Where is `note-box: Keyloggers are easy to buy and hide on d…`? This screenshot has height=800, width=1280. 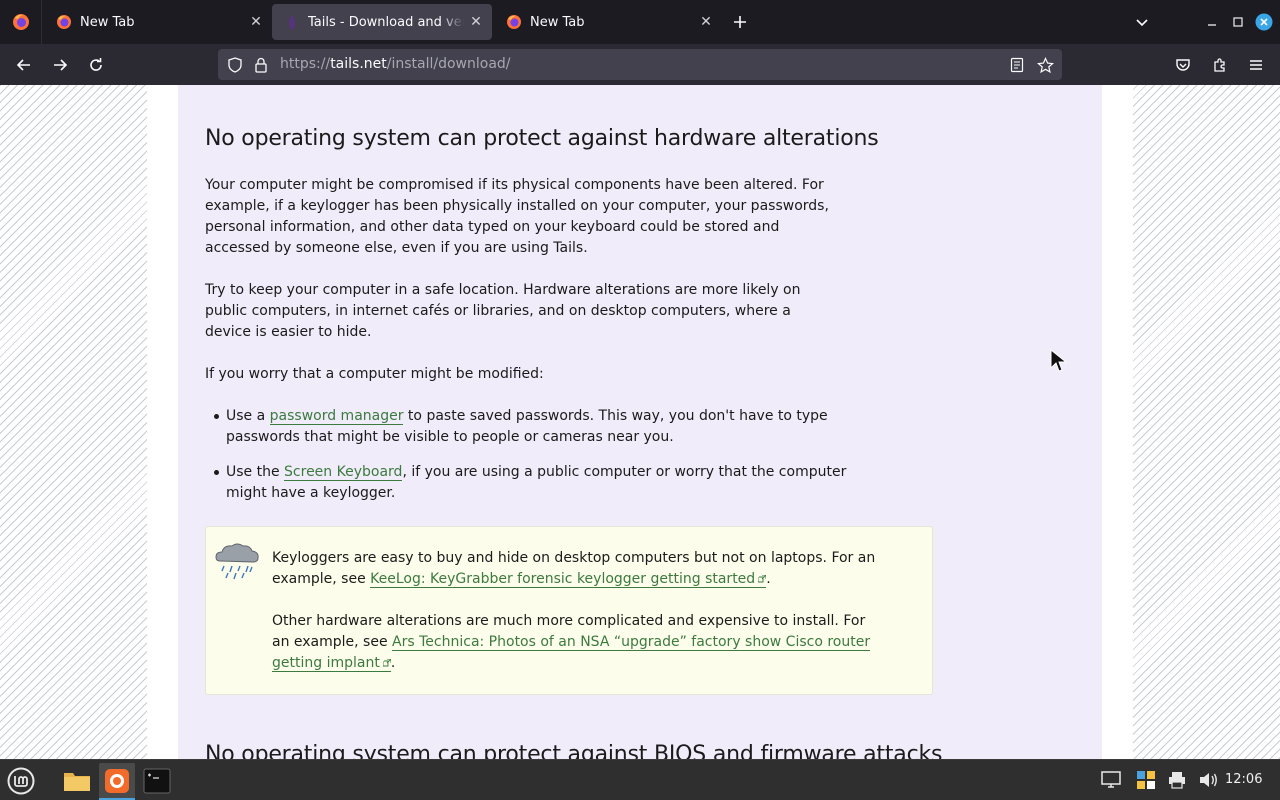
note-box: Keyloggers are easy to buy and hide on d… is located at coordinates (569, 610).